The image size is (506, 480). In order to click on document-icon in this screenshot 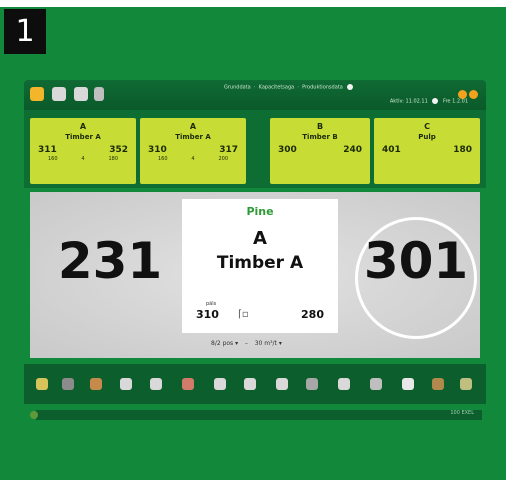, I will do `click(99, 94)`.